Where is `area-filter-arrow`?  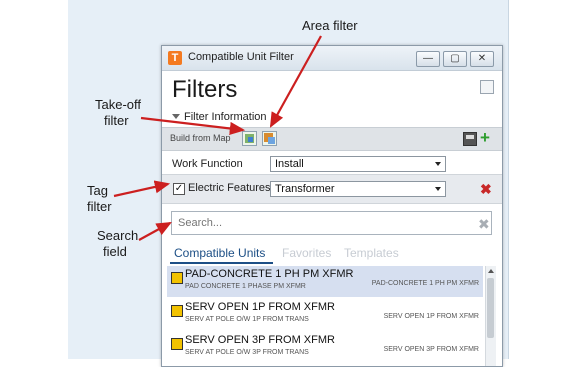
area-filter-arrow is located at coordinates (295, 81).